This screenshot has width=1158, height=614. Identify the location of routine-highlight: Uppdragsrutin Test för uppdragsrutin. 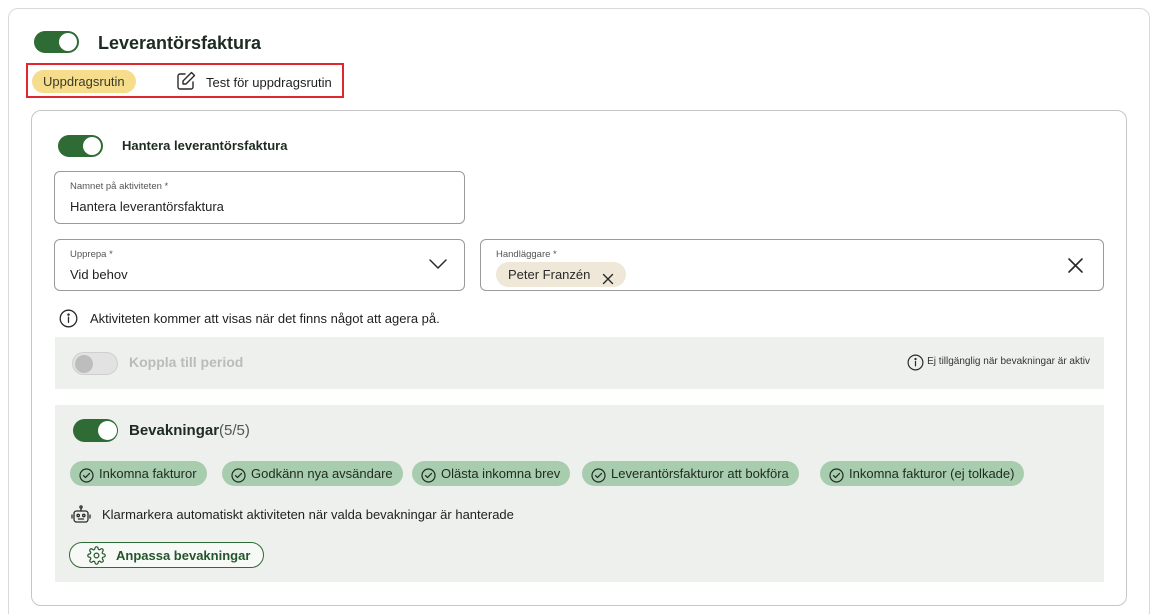
(185, 80).